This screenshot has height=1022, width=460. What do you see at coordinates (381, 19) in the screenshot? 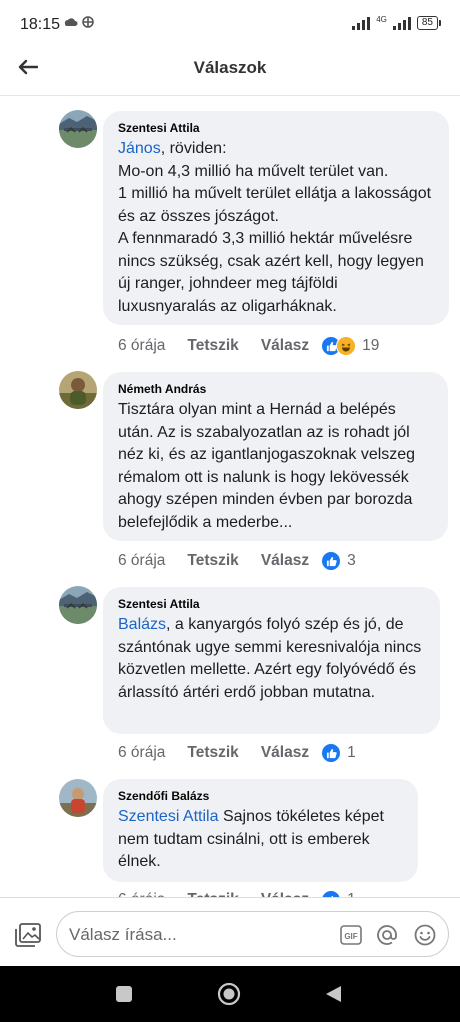
I see `network-type: 4G` at bounding box center [381, 19].